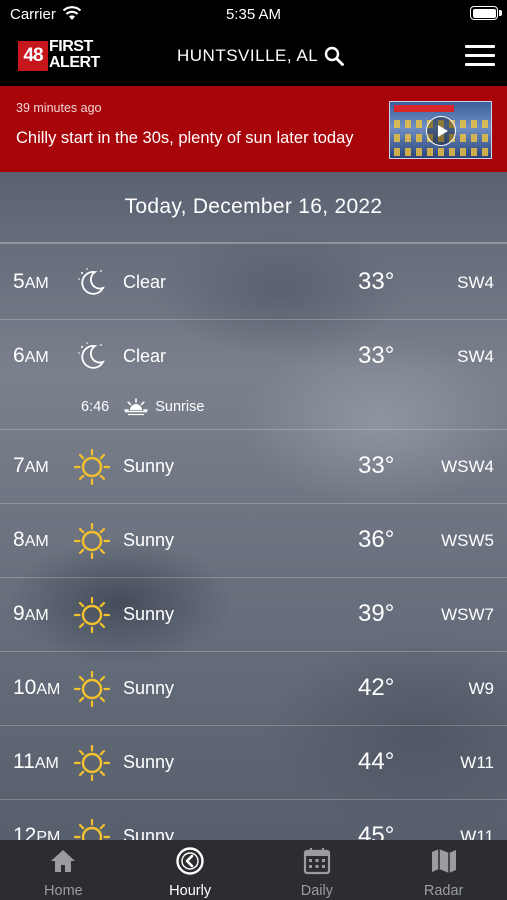  What do you see at coordinates (253, 615) in the screenshot?
I see `hour-row: 9AM Sunny 39° WSW7` at bounding box center [253, 615].